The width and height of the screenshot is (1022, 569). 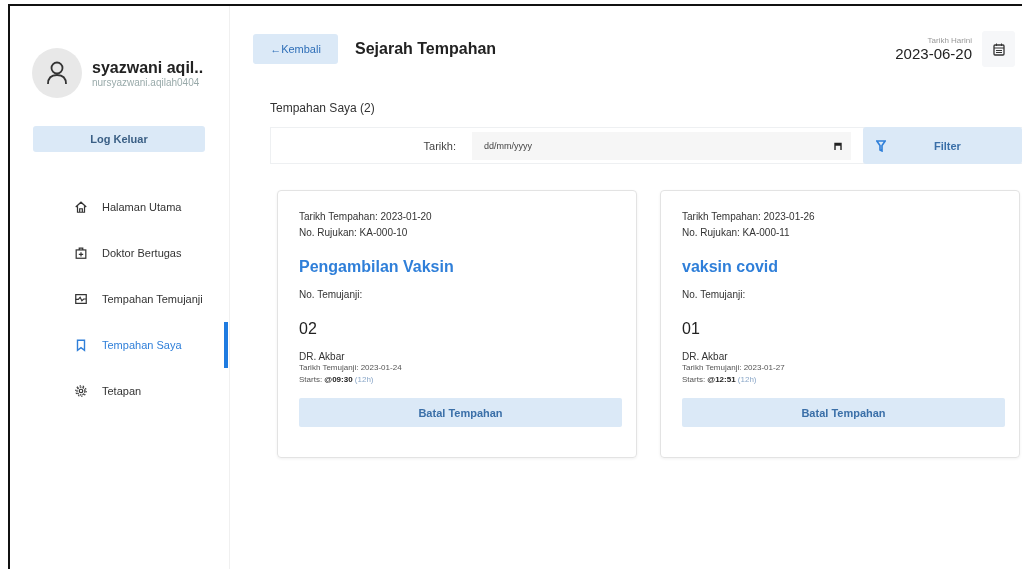 What do you see at coordinates (426, 49) in the screenshot?
I see `page-title: Sejarah Tempahan` at bounding box center [426, 49].